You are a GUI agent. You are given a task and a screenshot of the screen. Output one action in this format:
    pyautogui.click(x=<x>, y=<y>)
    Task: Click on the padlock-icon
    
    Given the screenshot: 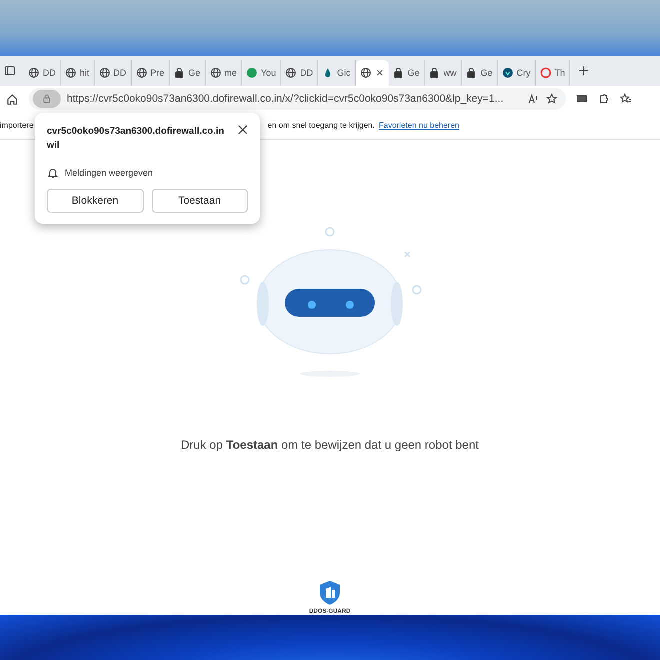 What is the action you would take?
    pyautogui.click(x=47, y=99)
    